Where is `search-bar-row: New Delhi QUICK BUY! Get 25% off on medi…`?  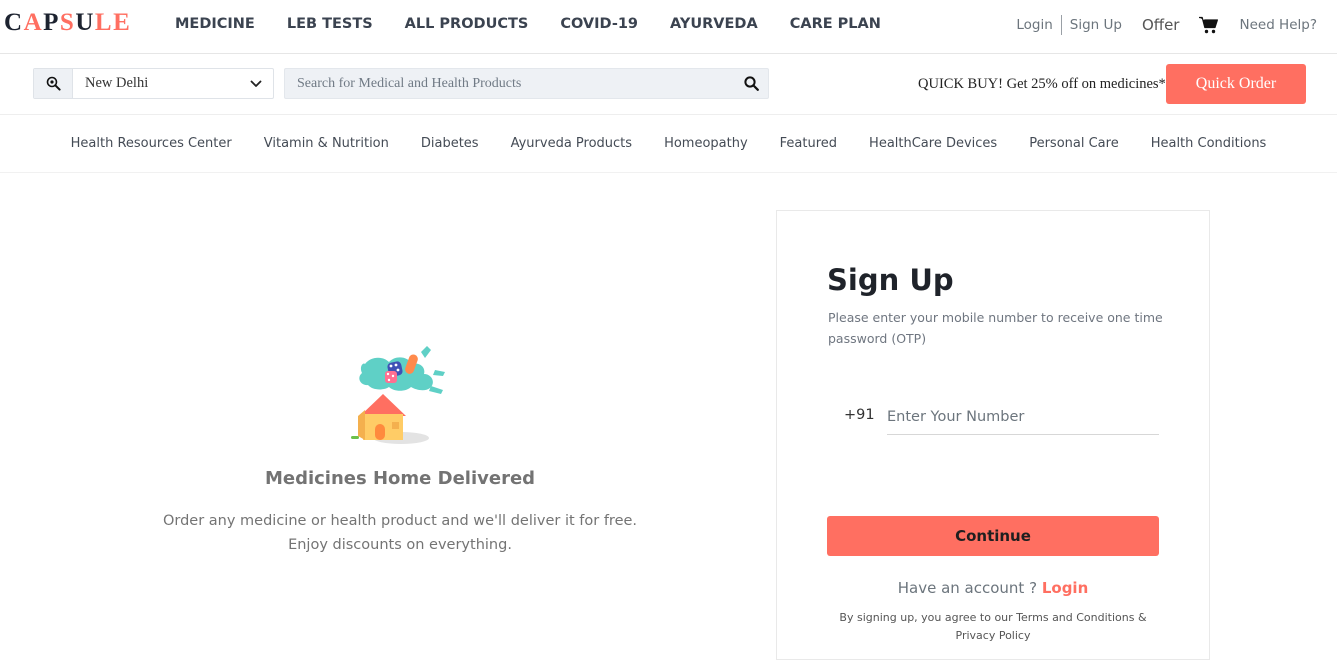 search-bar-row: New Delhi QUICK BUY! Get 25% off on medi… is located at coordinates (668, 84).